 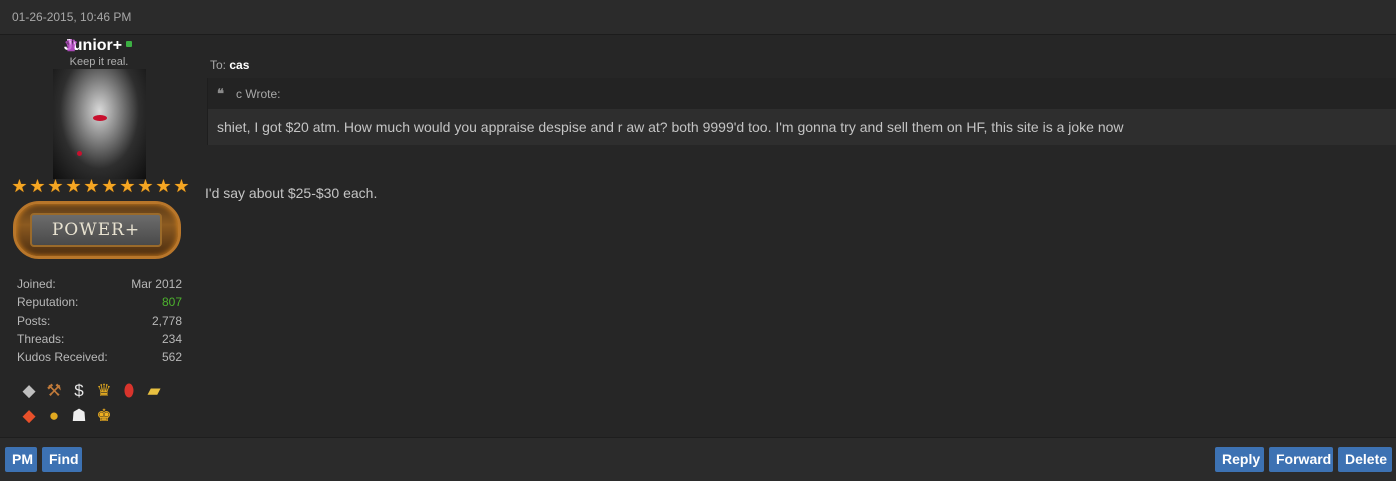 What do you see at coordinates (171, 357) in the screenshot?
I see `stat-value: 562` at bounding box center [171, 357].